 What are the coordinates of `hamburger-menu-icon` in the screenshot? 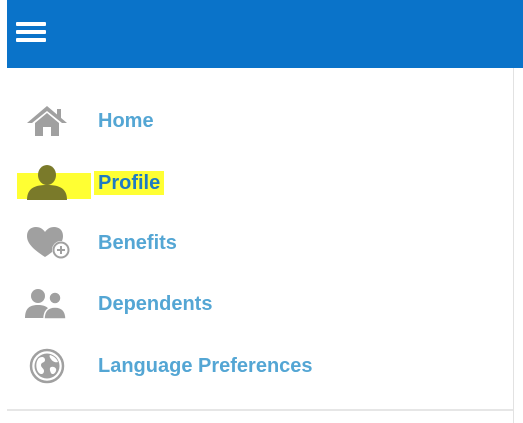 It's located at (31, 33).